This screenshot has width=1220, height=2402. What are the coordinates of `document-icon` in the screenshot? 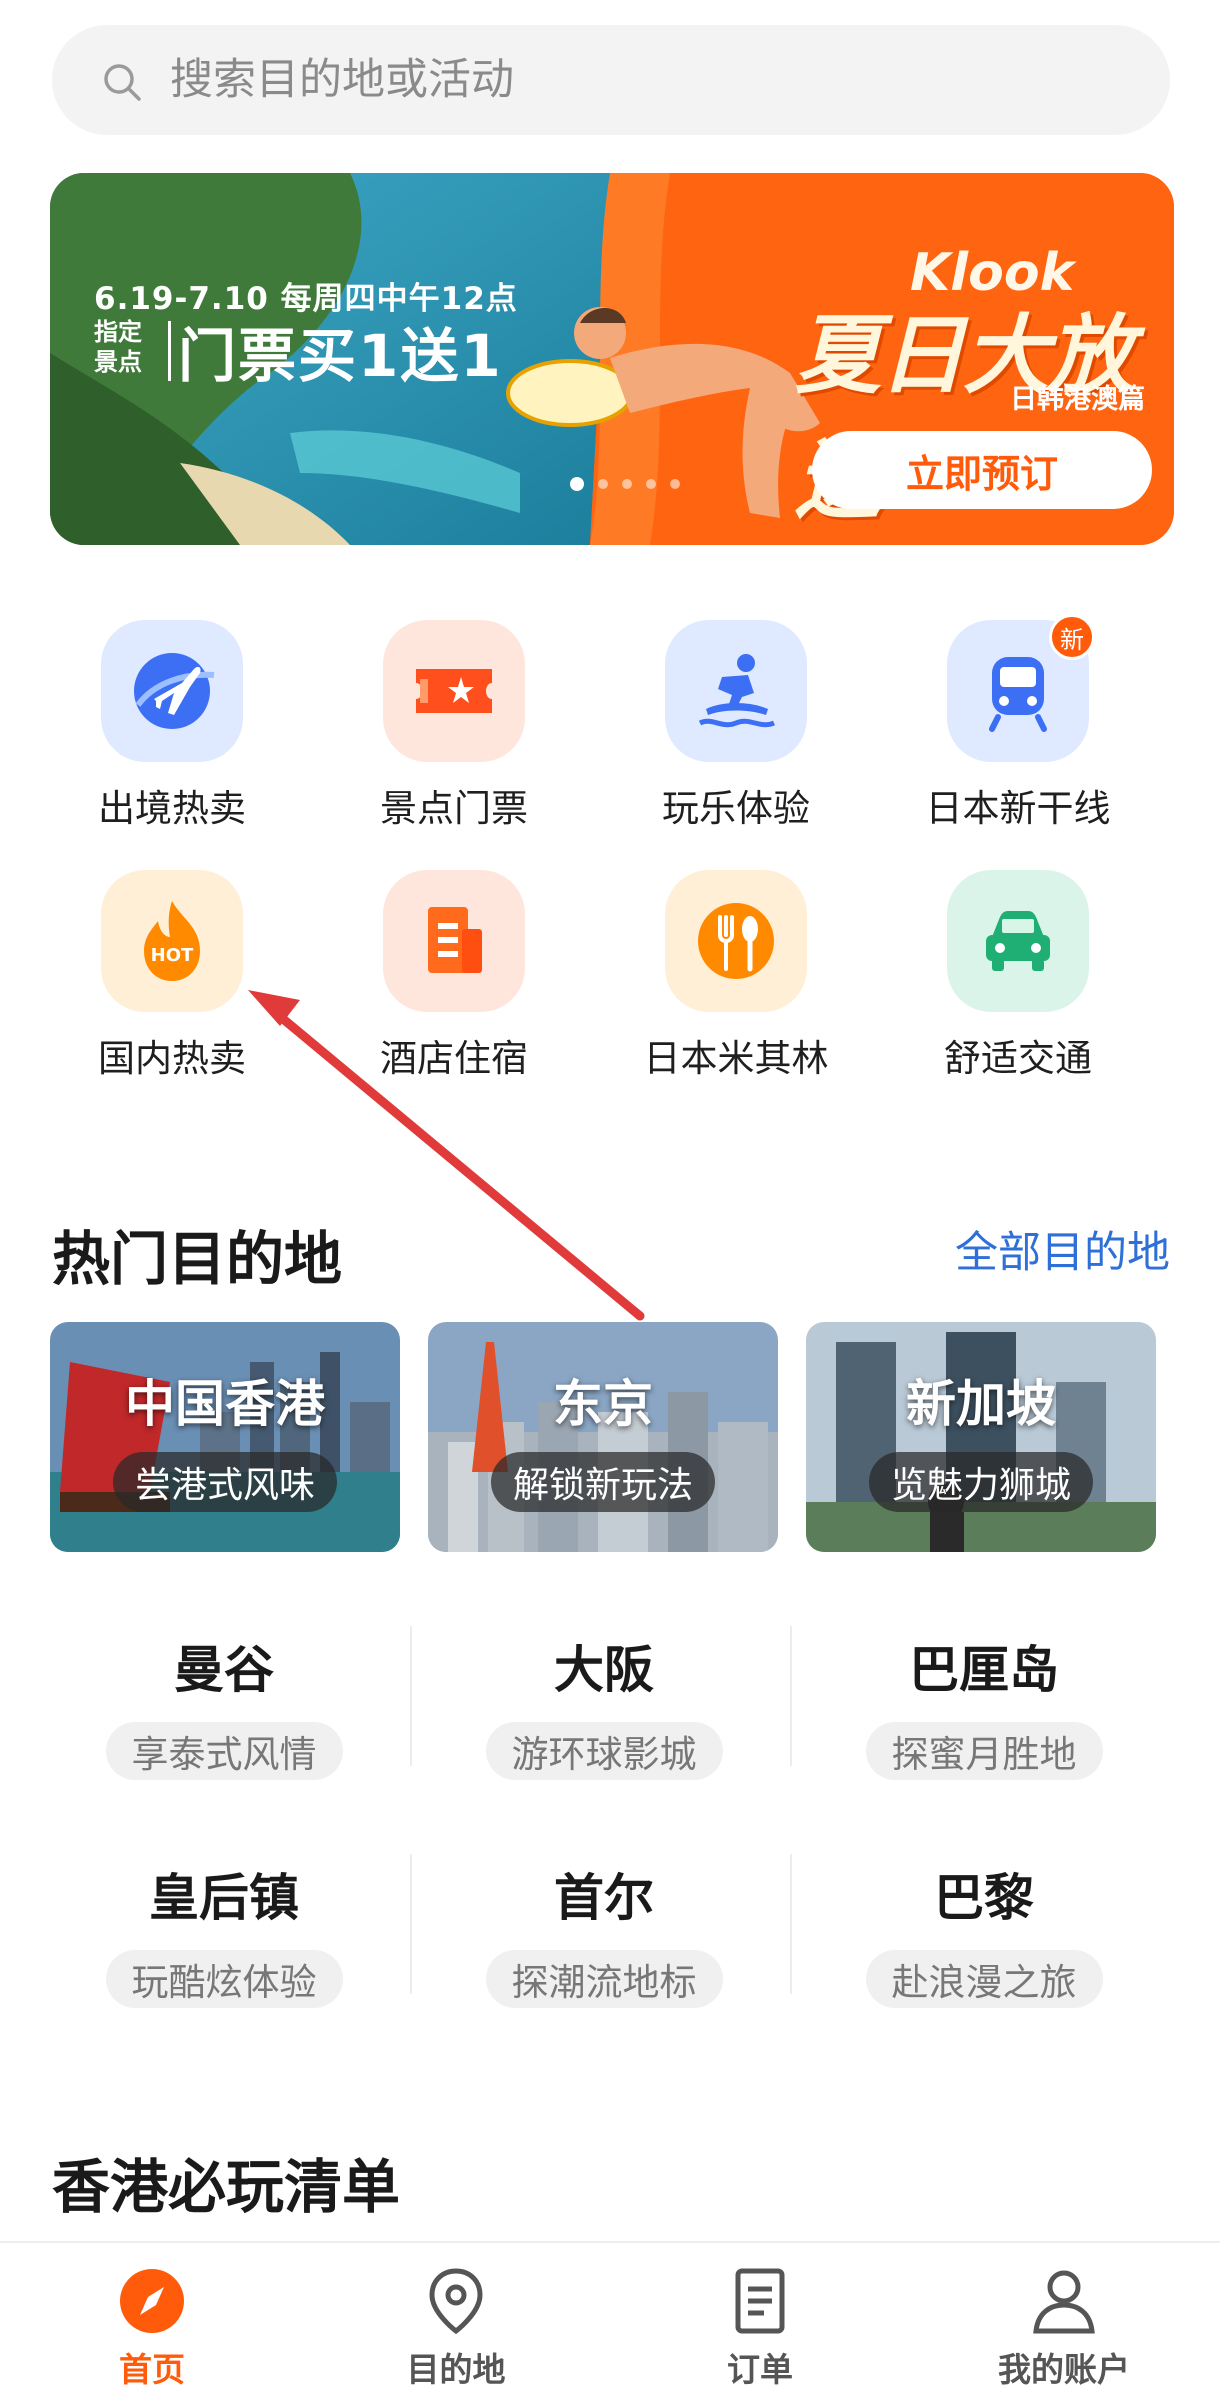 It's located at (760, 2301).